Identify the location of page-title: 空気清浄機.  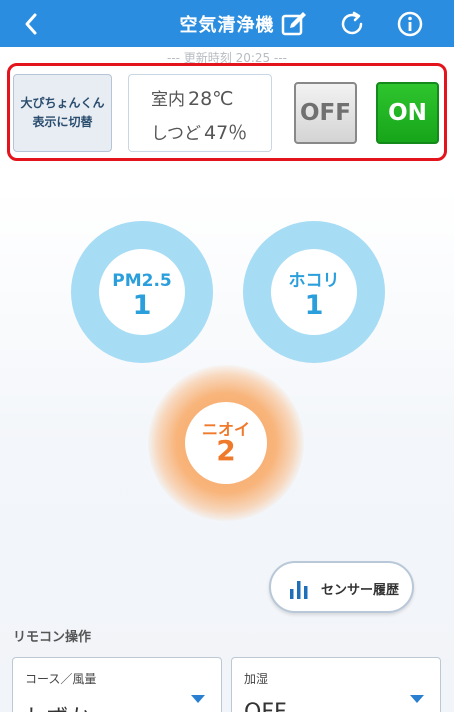
(227, 25).